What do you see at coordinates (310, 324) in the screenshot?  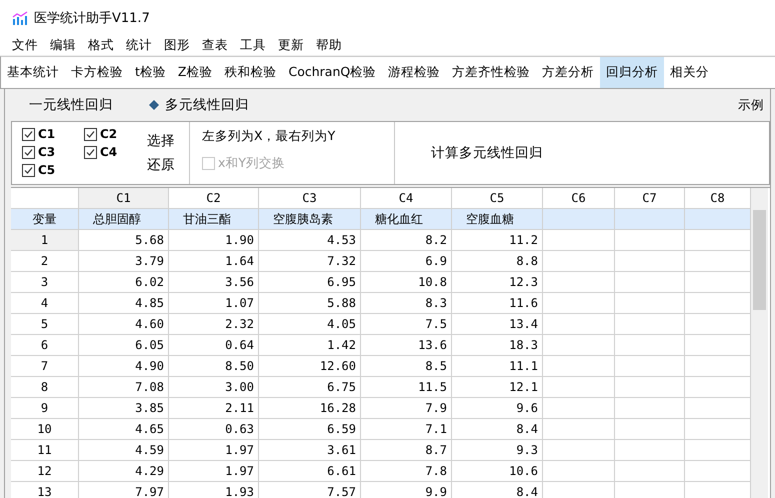 I see `table-cell: 4.05` at bounding box center [310, 324].